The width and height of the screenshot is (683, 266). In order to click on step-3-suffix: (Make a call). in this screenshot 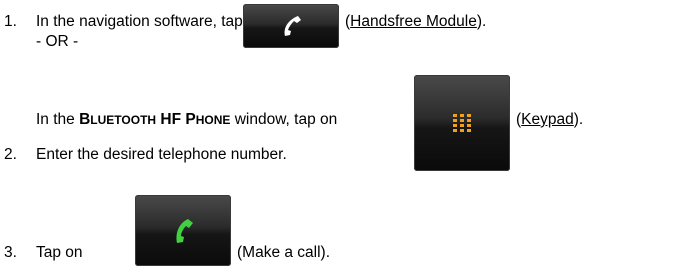, I will do `click(284, 252)`.